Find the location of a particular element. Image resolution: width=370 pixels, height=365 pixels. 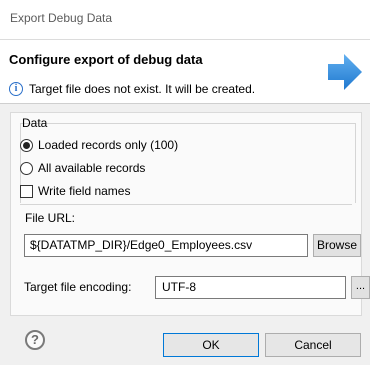

write-field-names-label: Write field names is located at coordinates (84, 191).